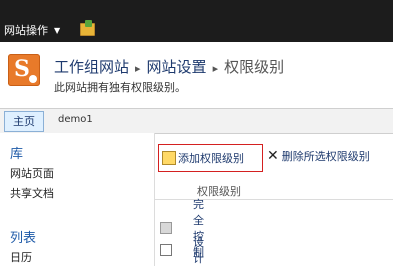  I want to click on site-actions-label: 网站操作, so click(26, 30).